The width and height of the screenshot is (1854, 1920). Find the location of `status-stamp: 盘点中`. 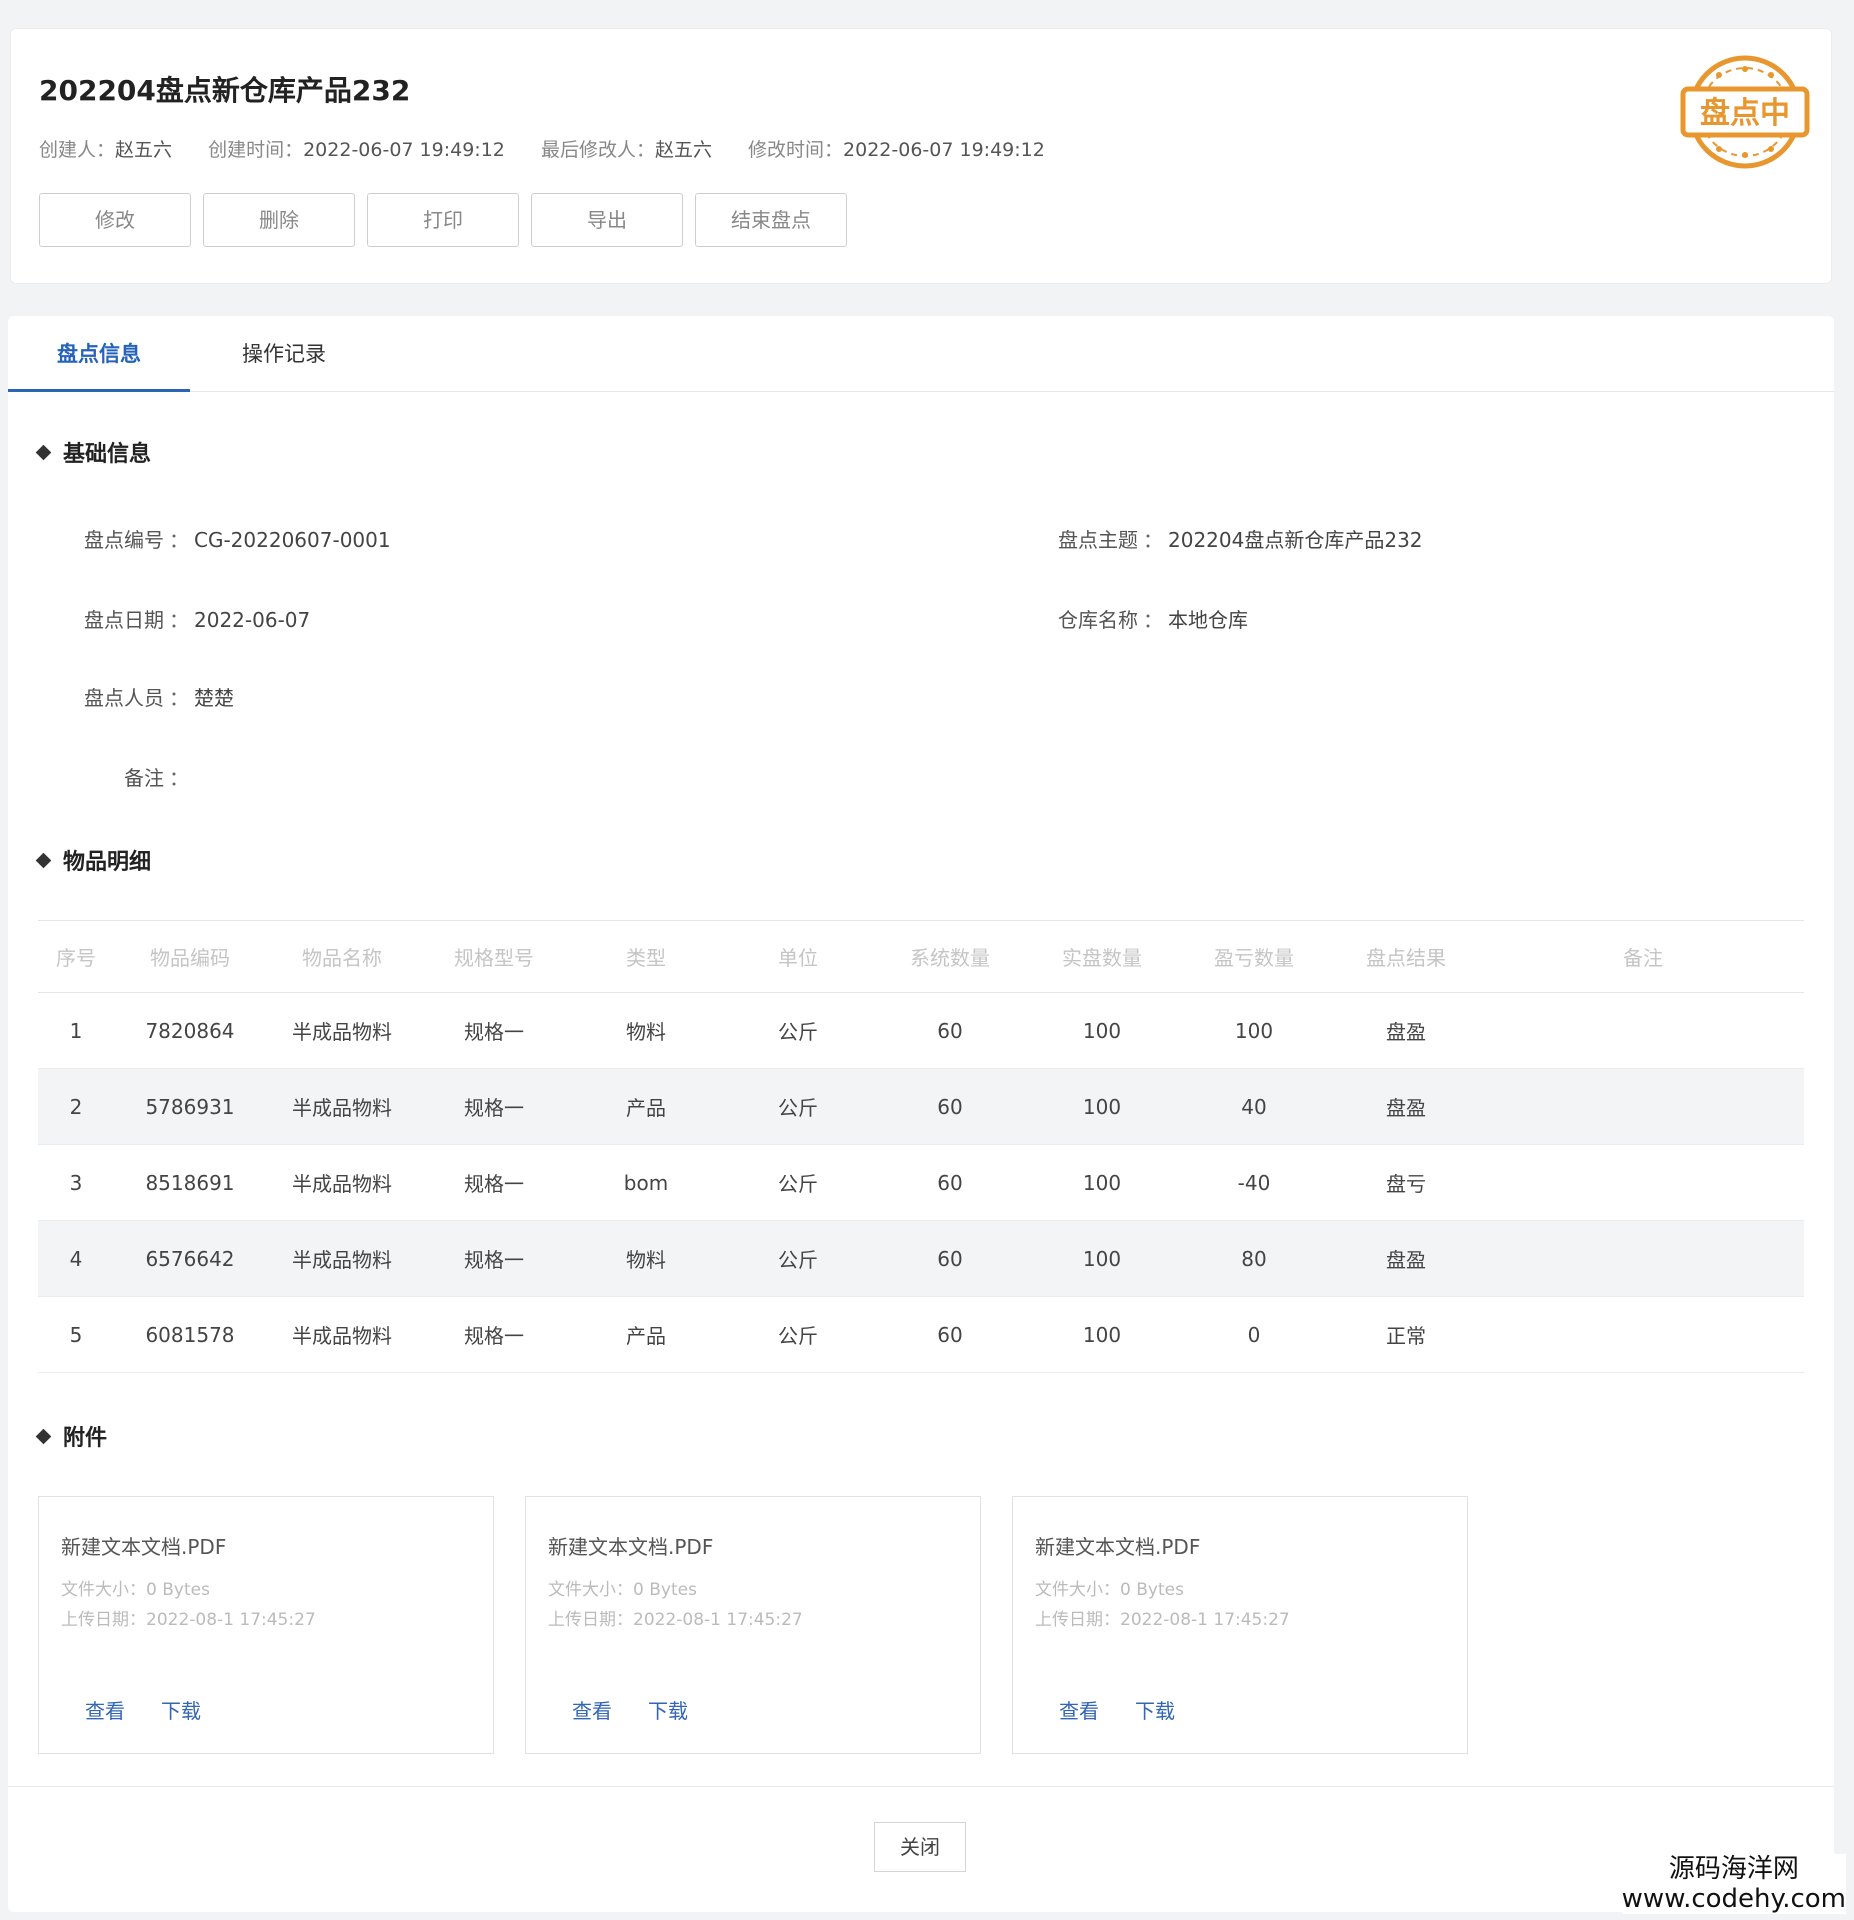

status-stamp: 盘点中 is located at coordinates (1745, 112).